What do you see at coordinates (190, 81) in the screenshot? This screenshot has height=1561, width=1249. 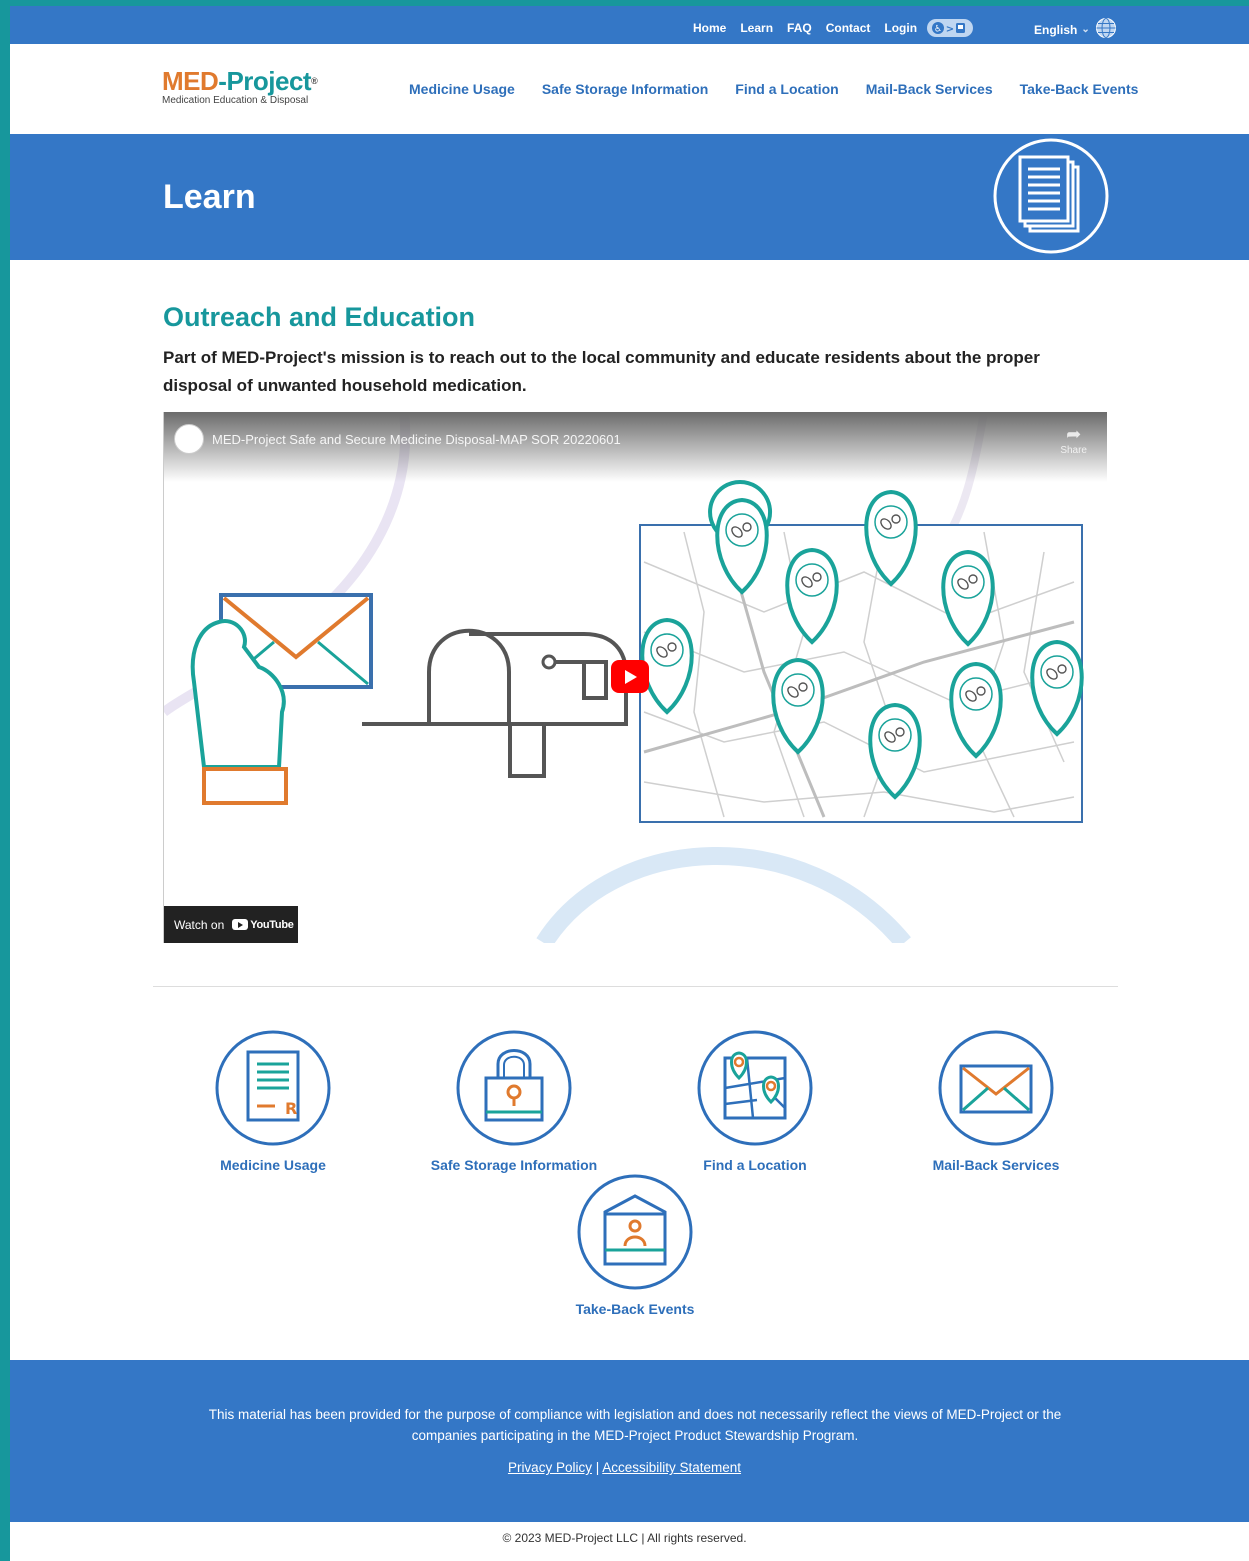 I see `logo-med: MED` at bounding box center [190, 81].